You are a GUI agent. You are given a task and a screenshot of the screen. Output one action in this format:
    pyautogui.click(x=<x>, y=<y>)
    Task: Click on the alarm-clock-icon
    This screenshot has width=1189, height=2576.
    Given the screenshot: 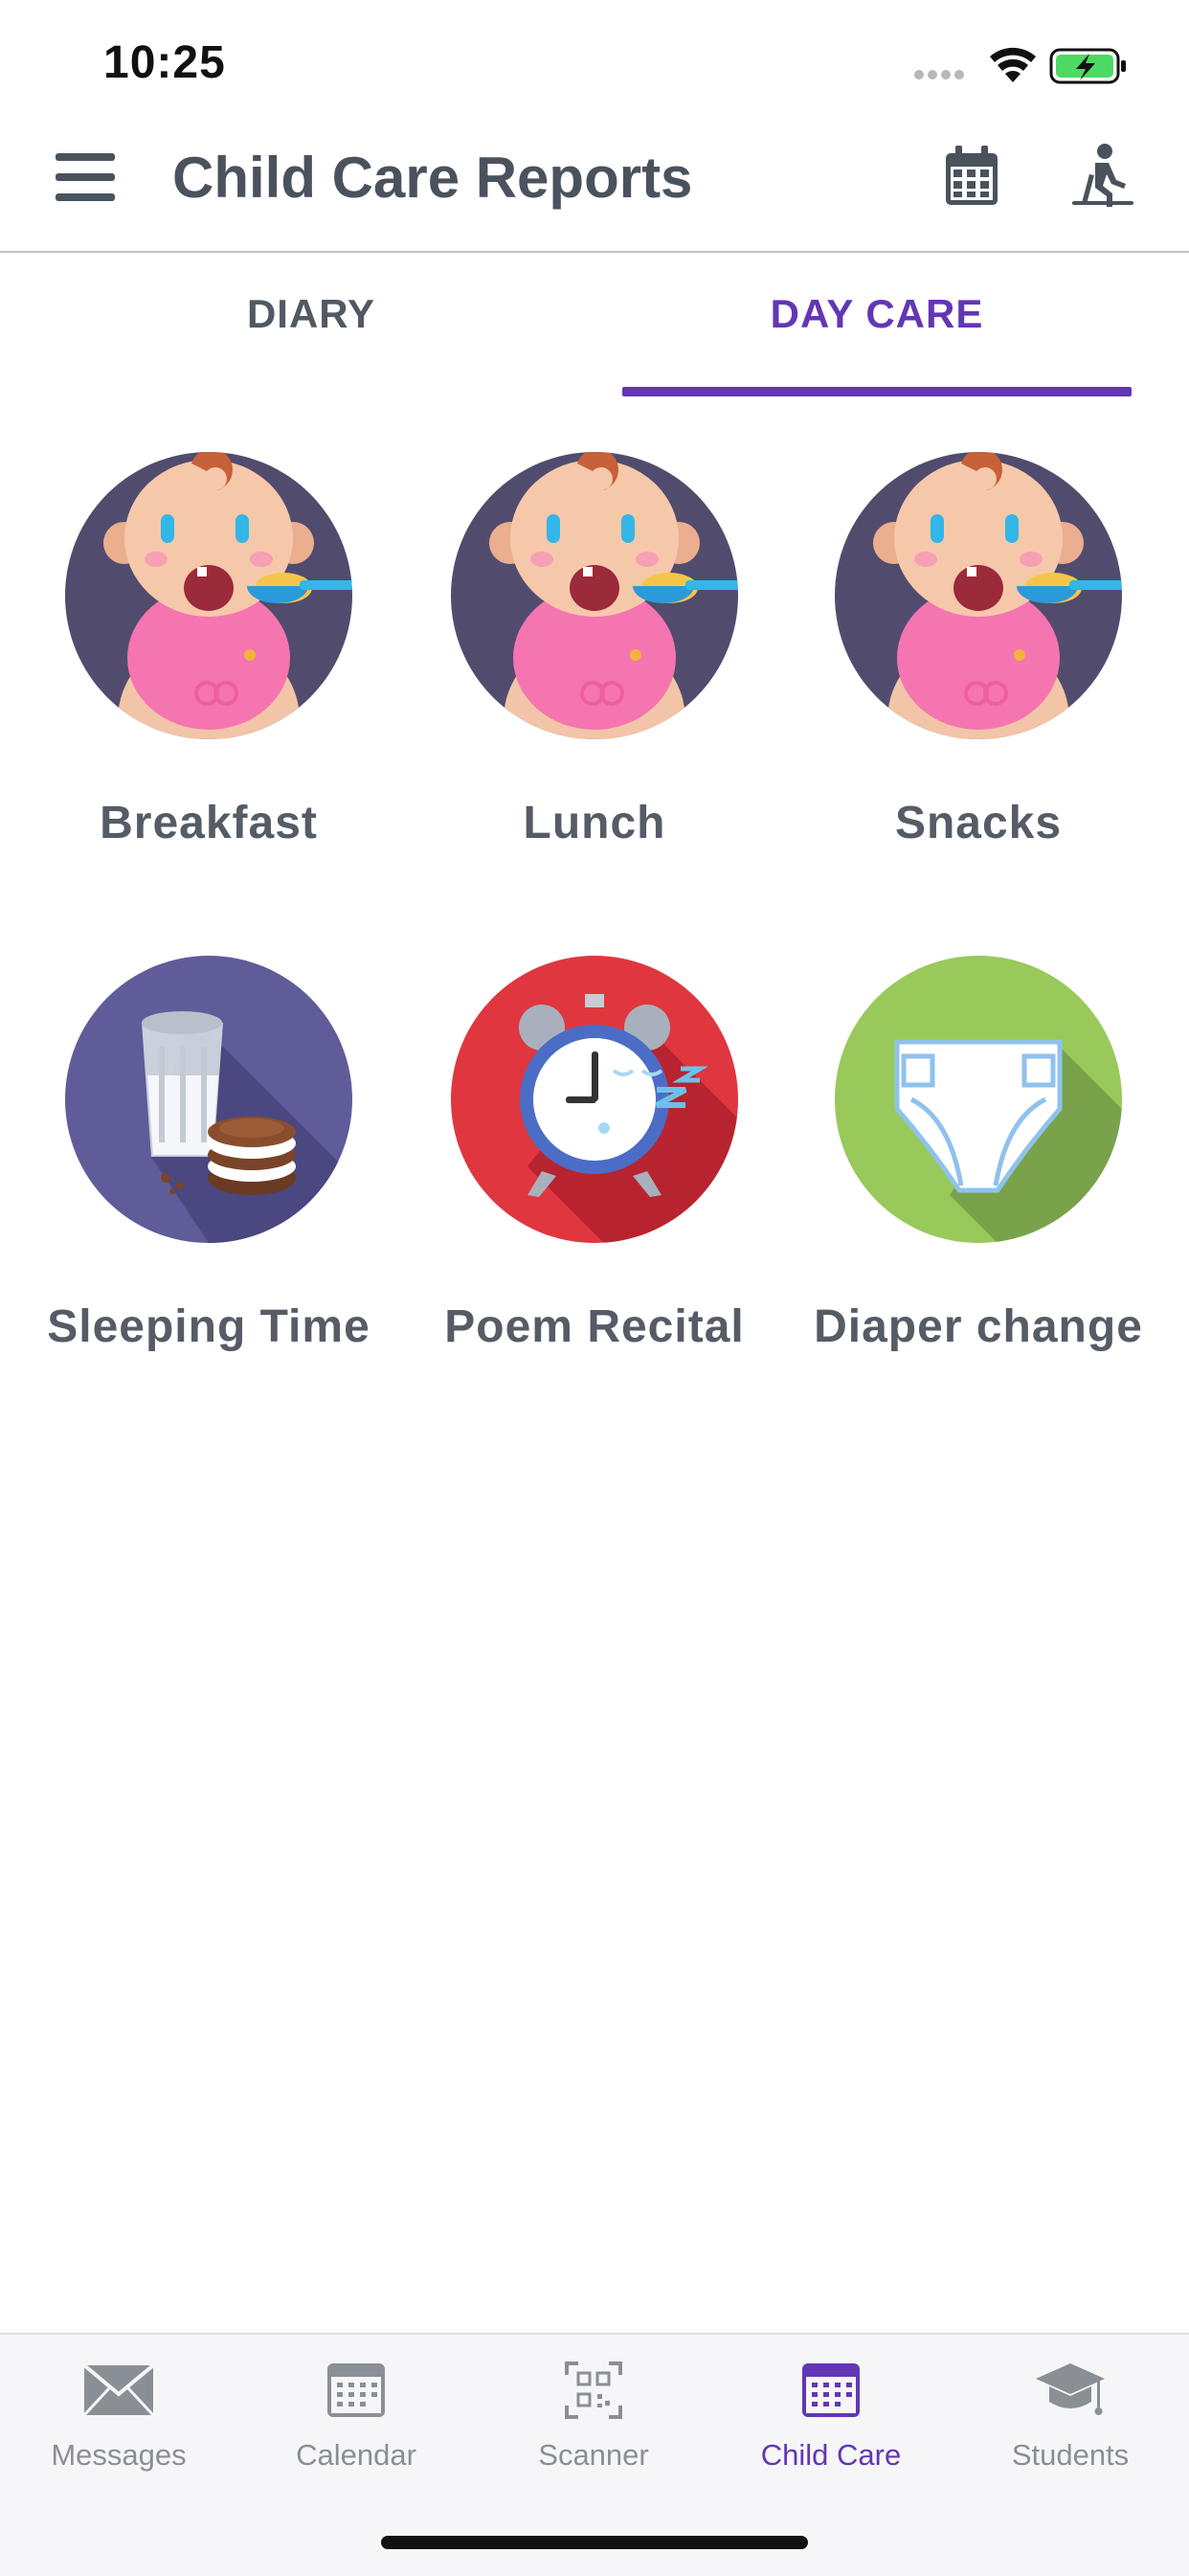 What is the action you would take?
    pyautogui.click(x=594, y=1099)
    